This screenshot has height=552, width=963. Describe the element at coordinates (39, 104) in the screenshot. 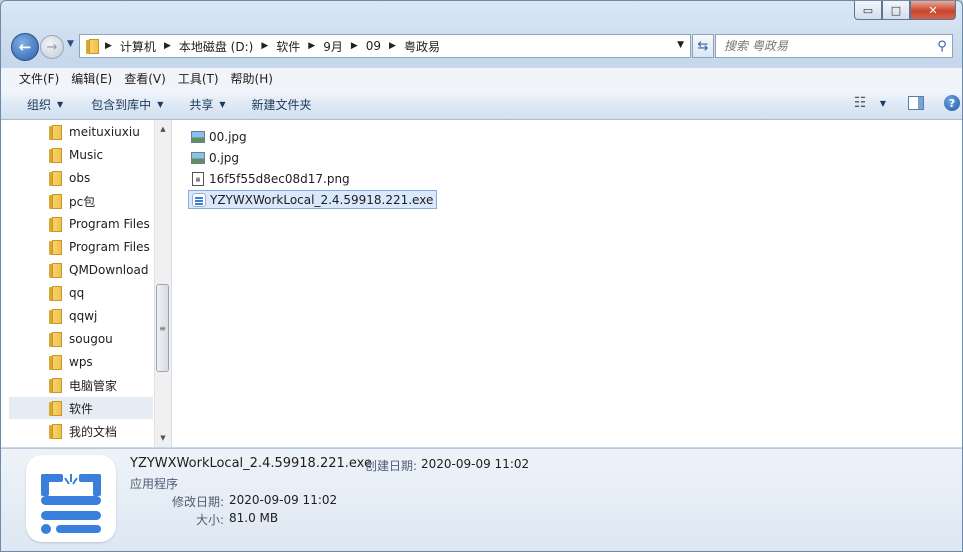

I see `organize-label: 组织` at that location.